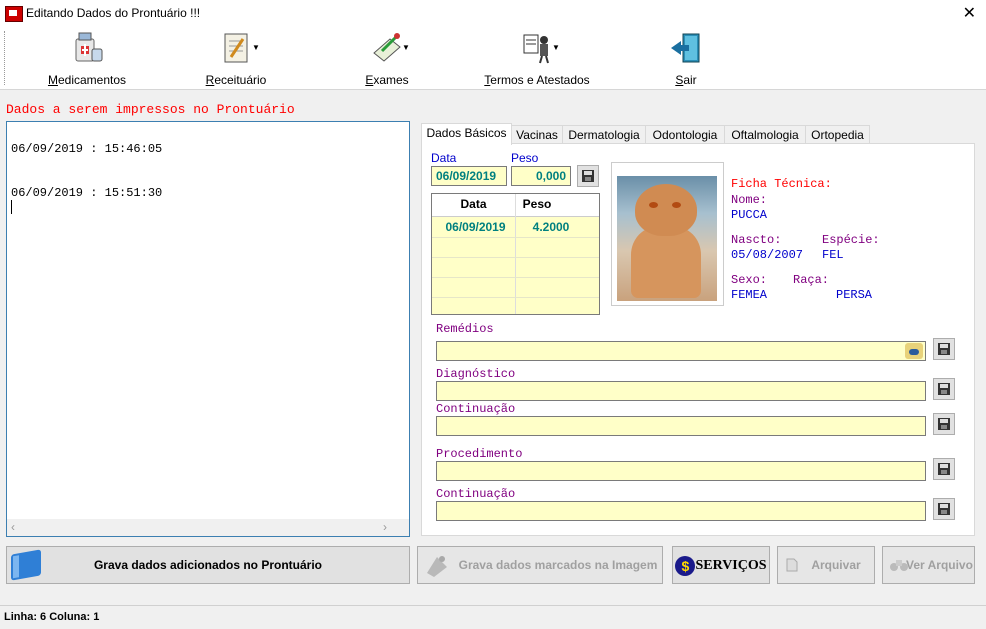  I want to click on tab-oftalmologia: Oftalmologia, so click(765, 134).